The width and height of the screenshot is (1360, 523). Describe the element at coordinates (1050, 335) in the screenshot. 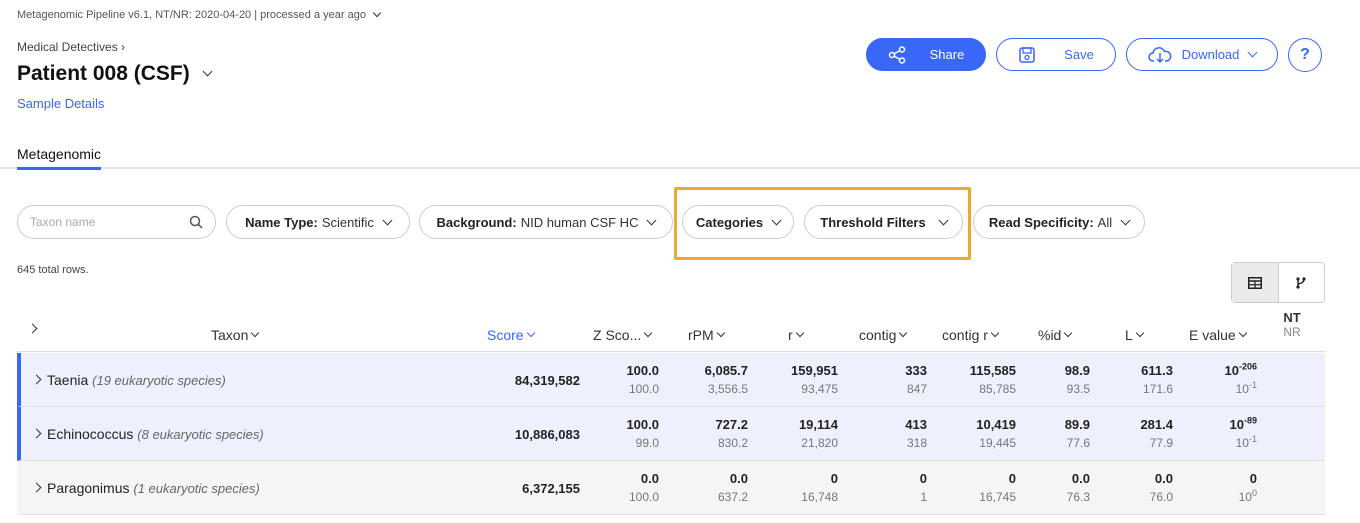

I see `column-label: %id` at that location.